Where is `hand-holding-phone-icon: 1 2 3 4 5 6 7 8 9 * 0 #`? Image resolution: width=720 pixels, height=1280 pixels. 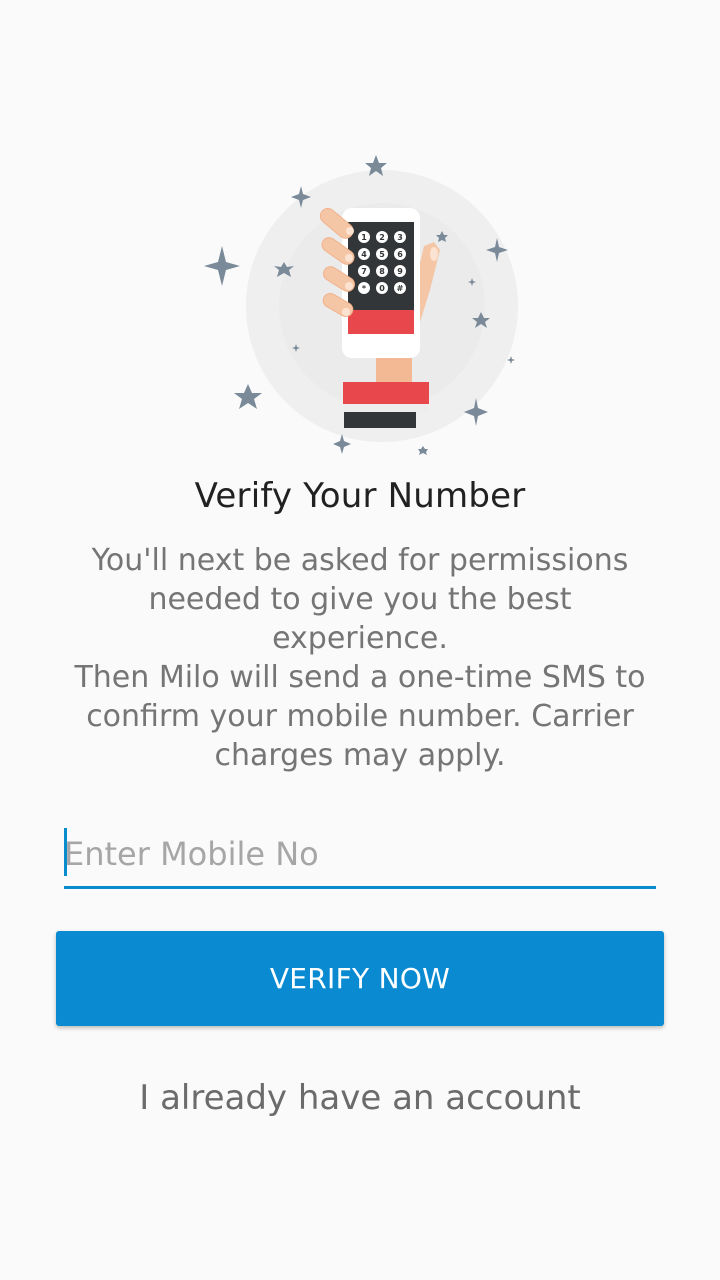 hand-holding-phone-icon: 1 2 3 4 5 6 7 8 9 * 0 # is located at coordinates (360, 306).